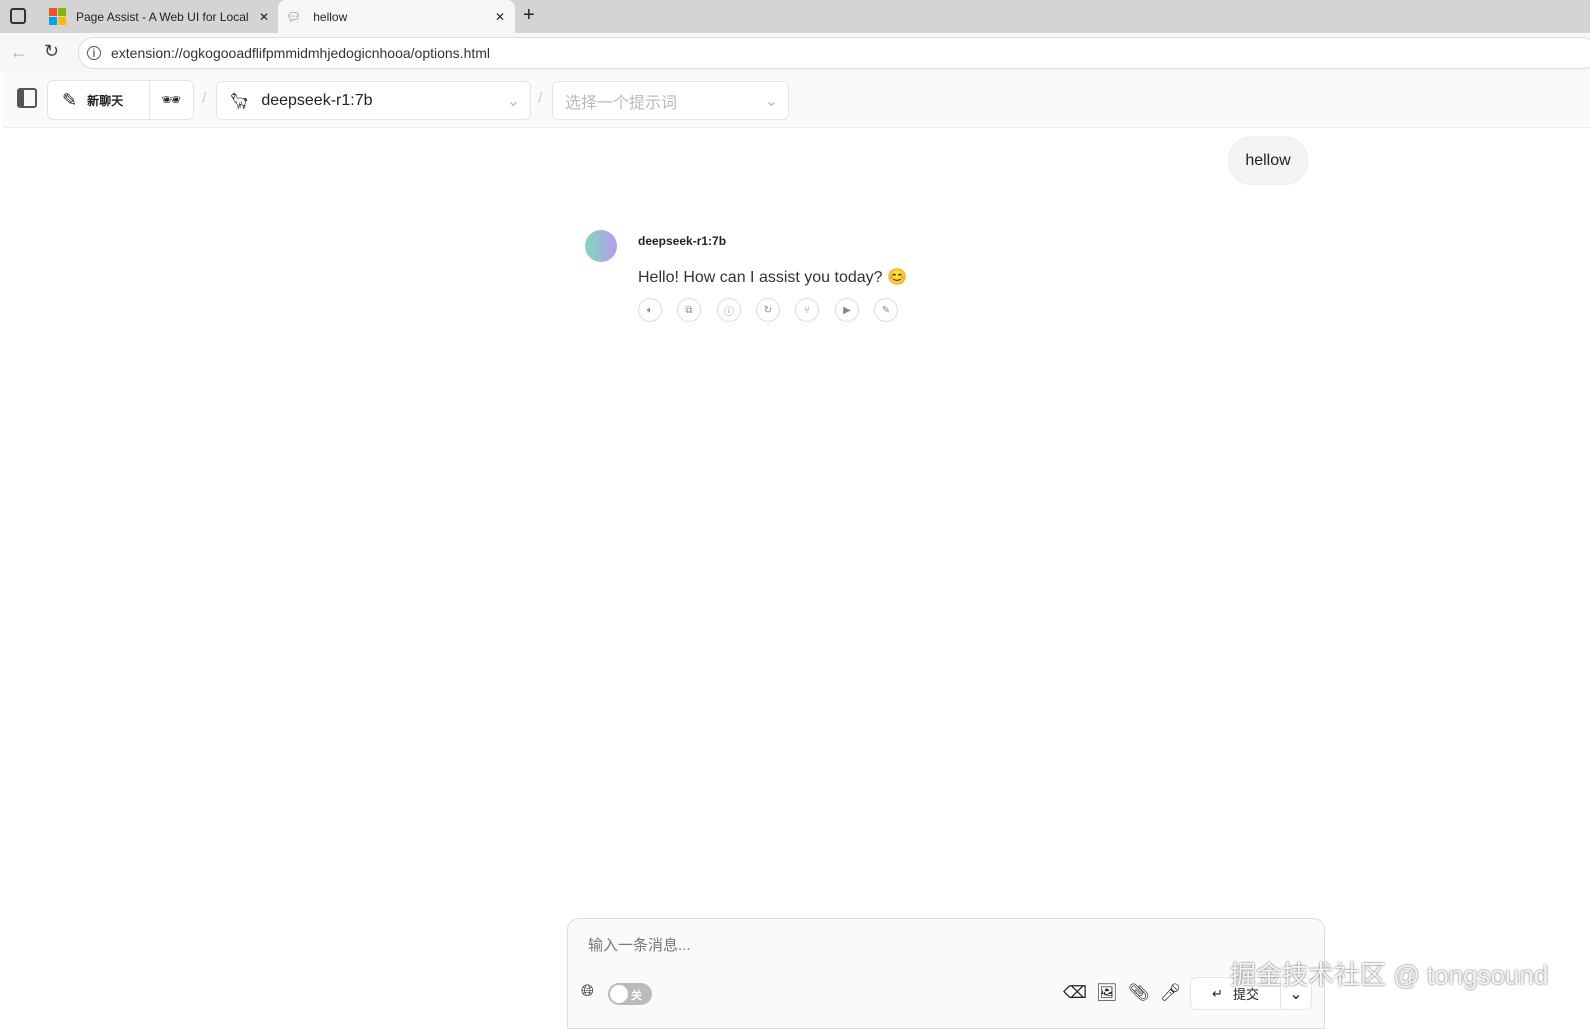 This screenshot has width=1590, height=1029. Describe the element at coordinates (729, 310) in the screenshot. I see `info-icon: ⓘ` at that location.